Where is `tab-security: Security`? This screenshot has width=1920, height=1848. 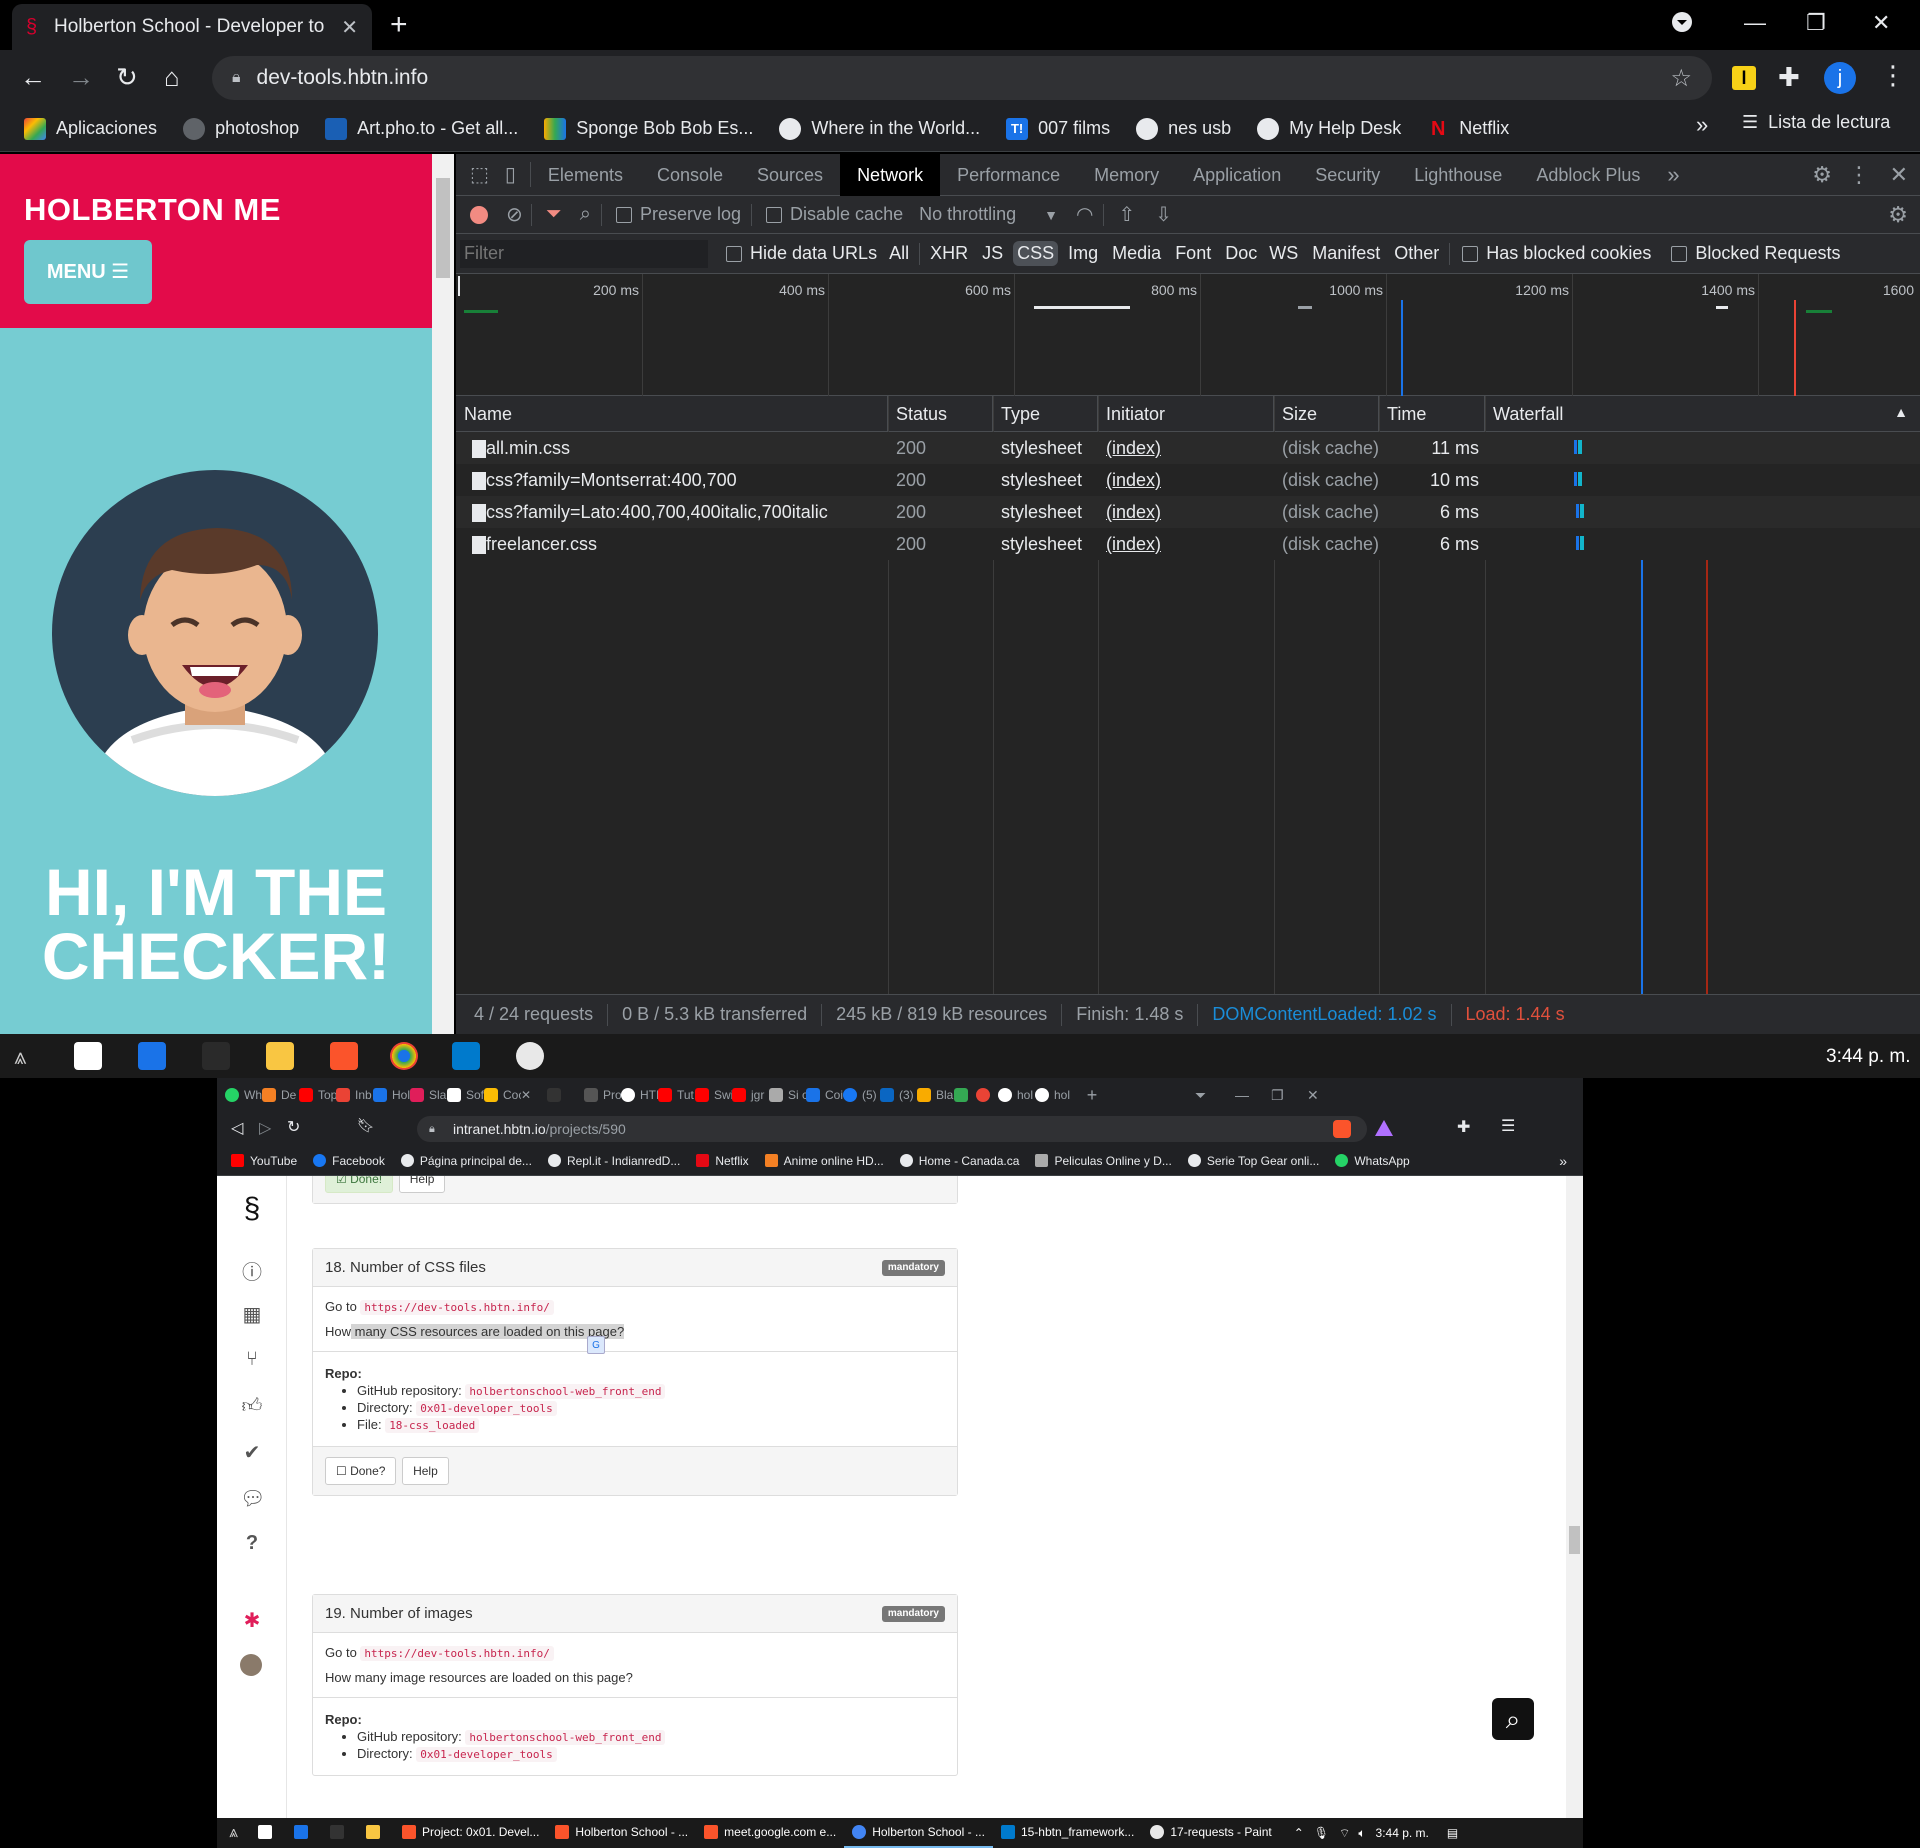
tab-security: Security is located at coordinates (1347, 175).